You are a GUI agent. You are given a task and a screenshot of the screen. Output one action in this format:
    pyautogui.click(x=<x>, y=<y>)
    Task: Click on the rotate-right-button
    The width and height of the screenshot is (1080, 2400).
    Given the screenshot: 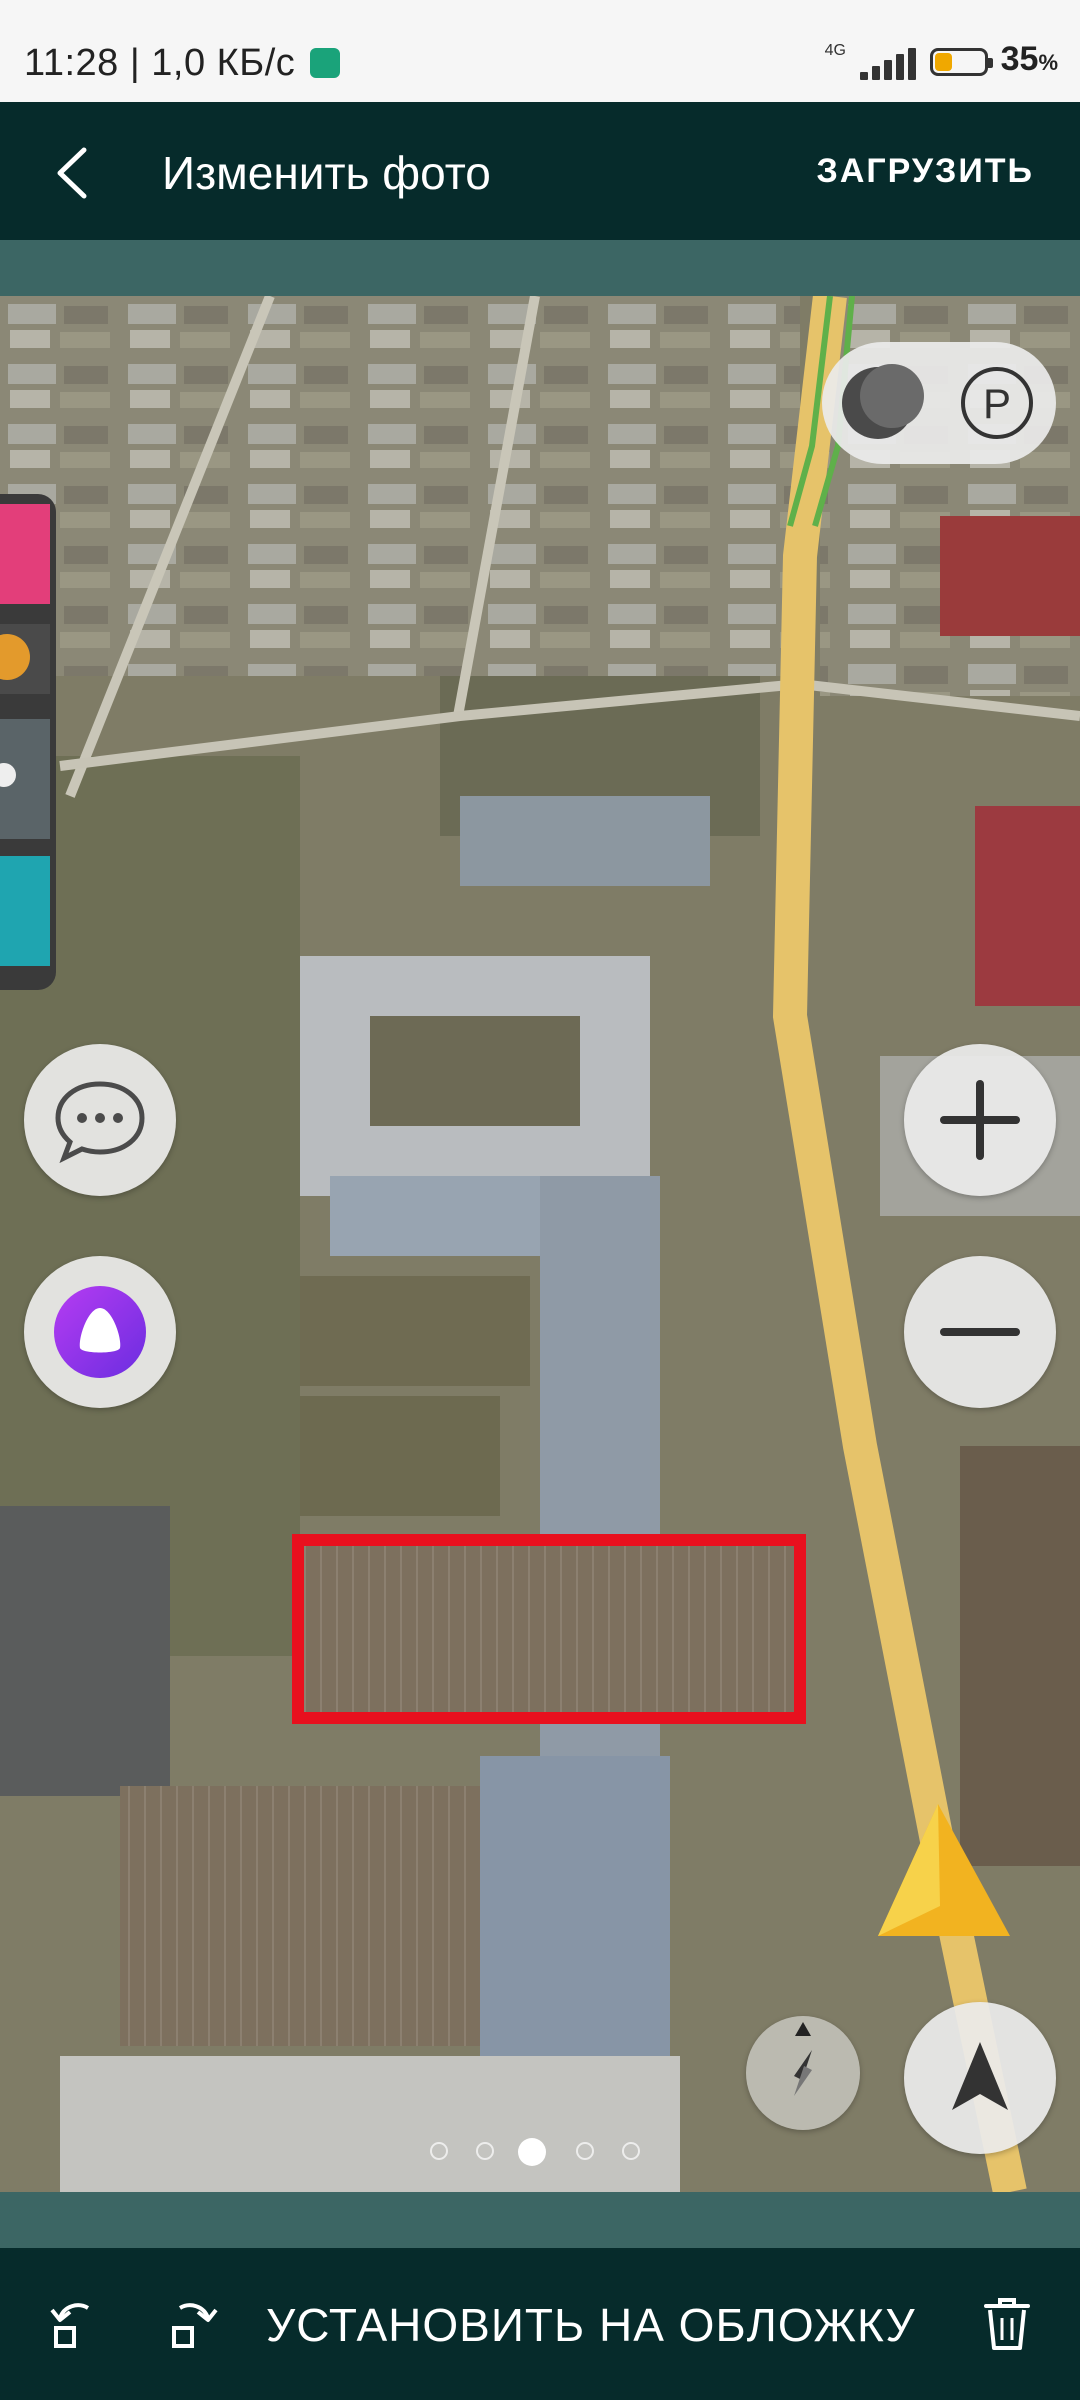 What is the action you would take?
    pyautogui.click(x=195, y=2323)
    